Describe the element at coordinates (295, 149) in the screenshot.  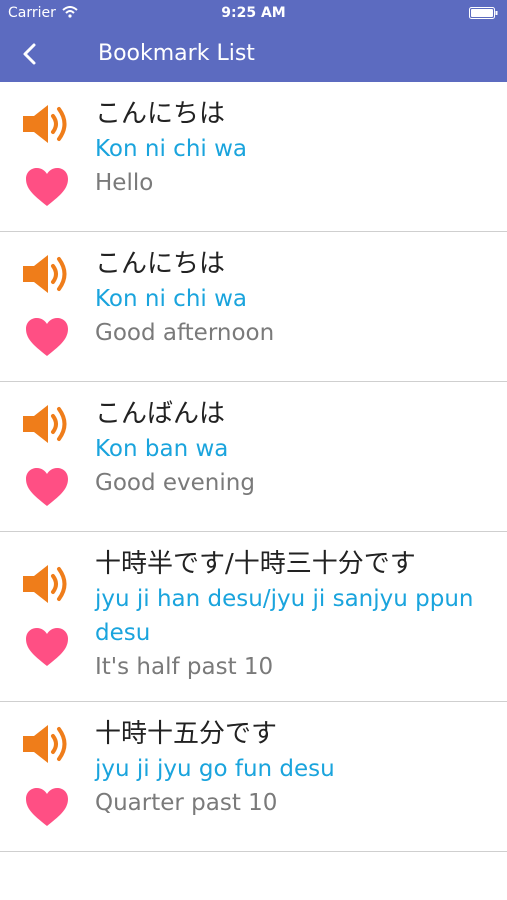
I see `phrase-texts: こんにちは Kon ni chi wa Hello` at that location.